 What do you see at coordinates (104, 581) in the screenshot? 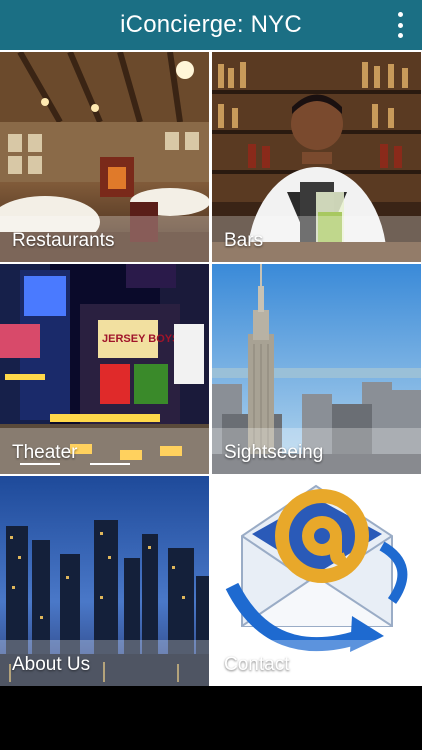
I see `tile-about-us: About Us` at bounding box center [104, 581].